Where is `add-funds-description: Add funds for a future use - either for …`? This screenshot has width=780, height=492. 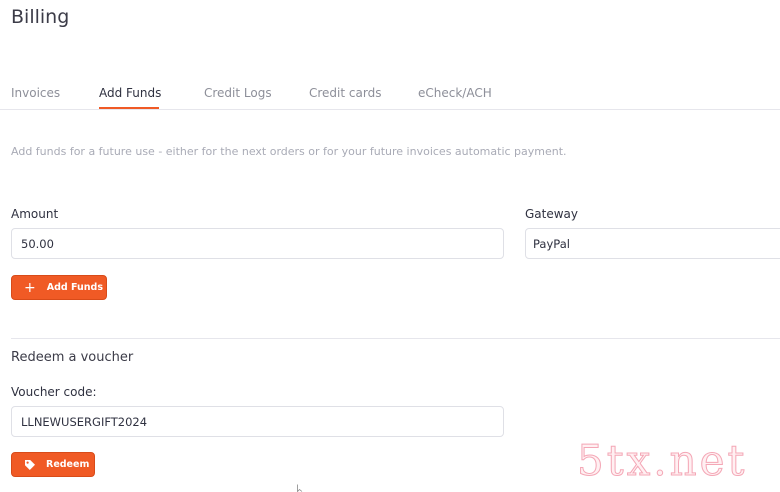 add-funds-description: Add funds for a future use - either for … is located at coordinates (289, 151).